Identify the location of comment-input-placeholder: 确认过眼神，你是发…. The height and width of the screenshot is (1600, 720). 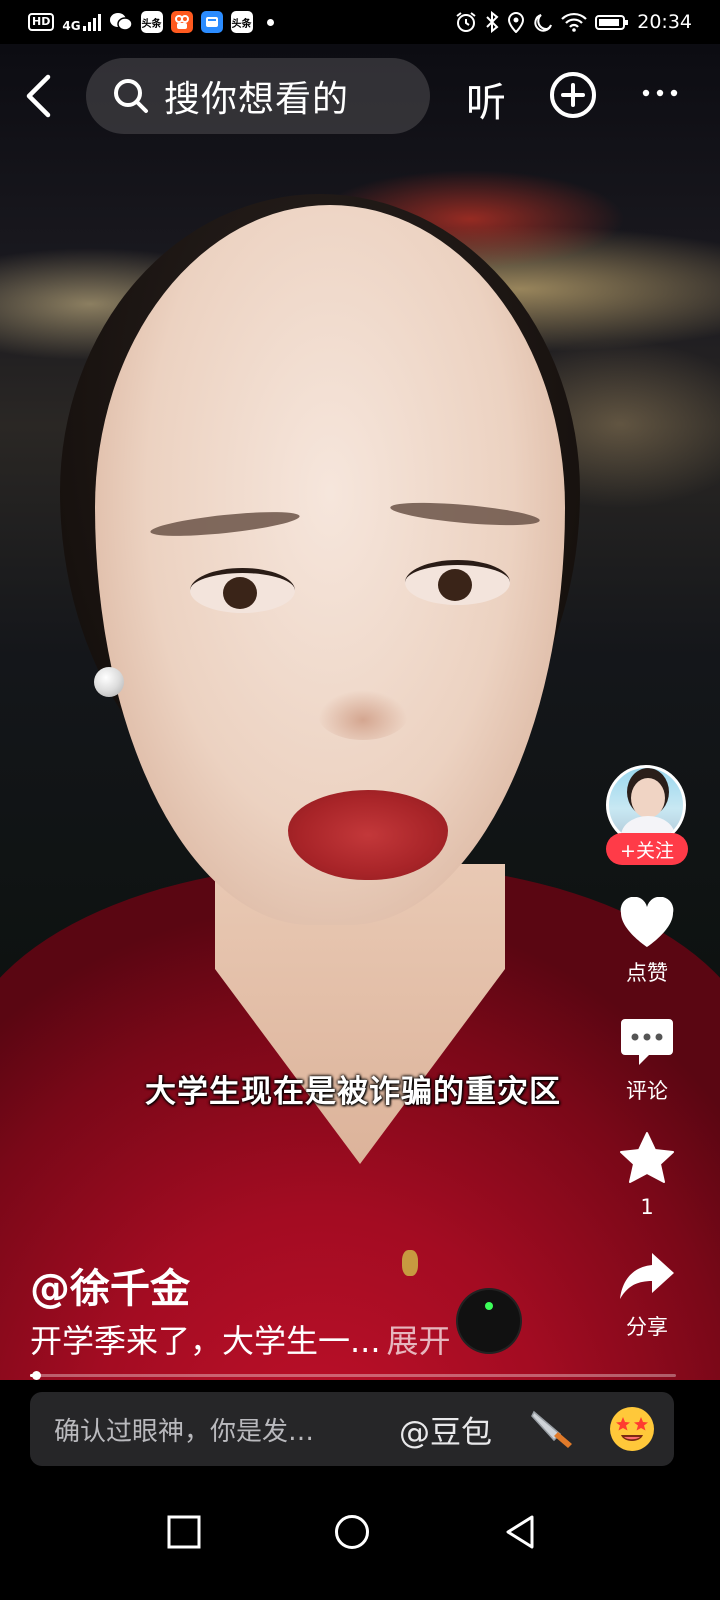
(226, 1429).